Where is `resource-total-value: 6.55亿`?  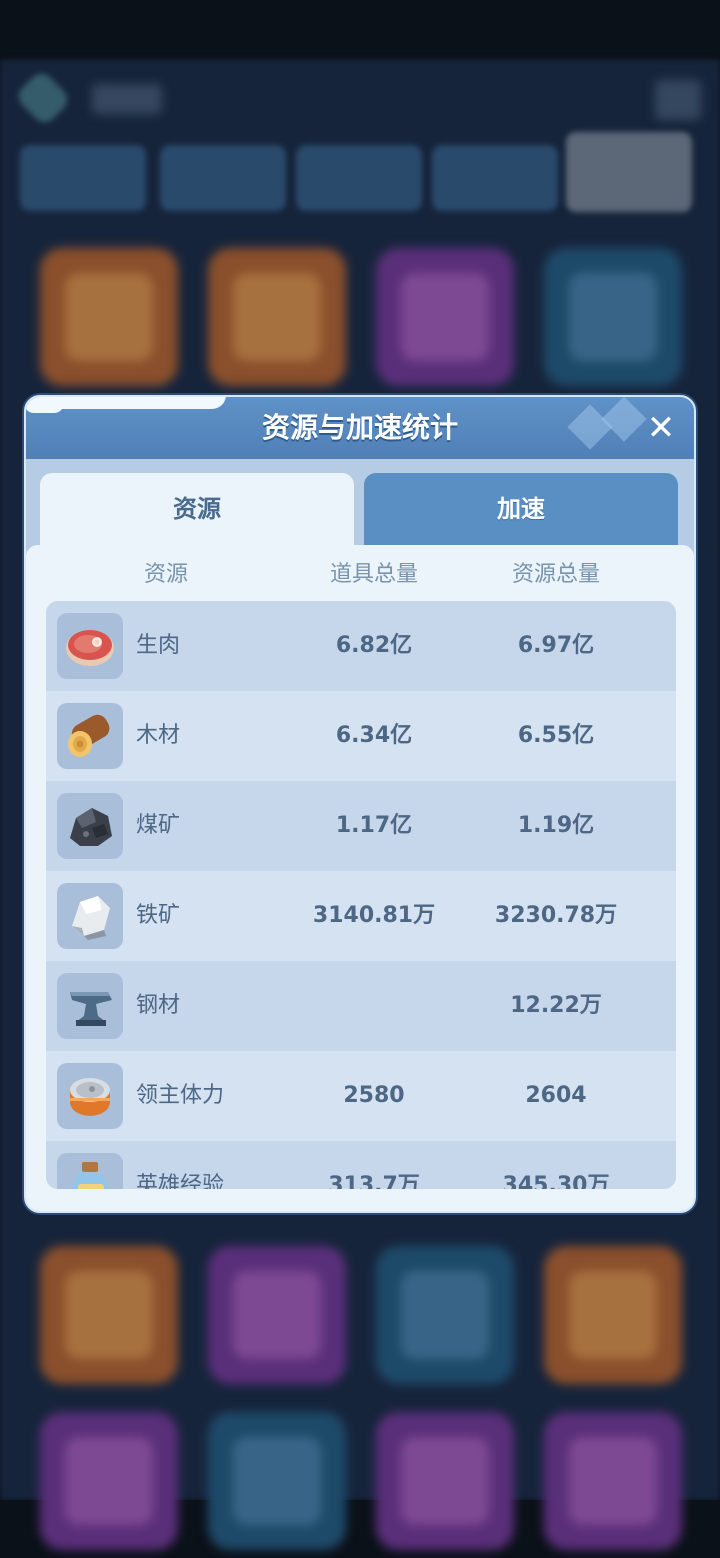
resource-total-value: 6.55亿 is located at coordinates (556, 735).